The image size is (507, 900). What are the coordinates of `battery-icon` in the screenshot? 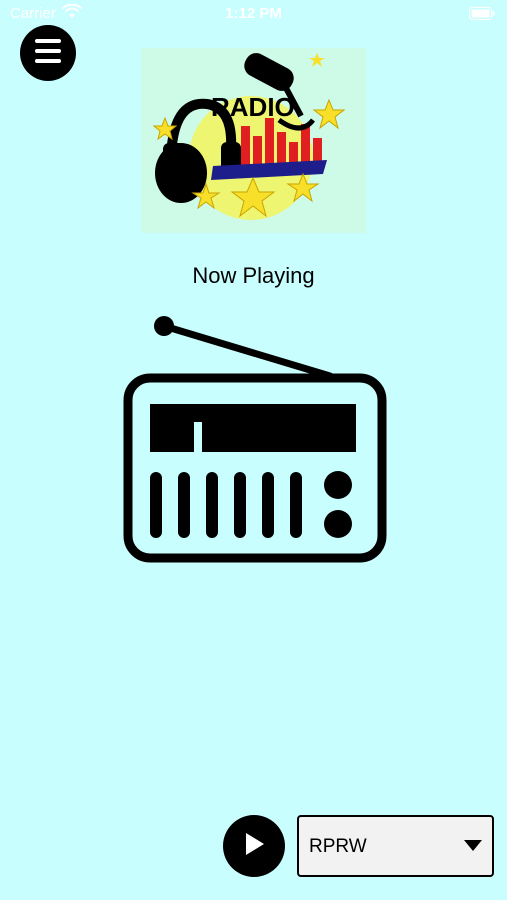 It's located at (482, 15).